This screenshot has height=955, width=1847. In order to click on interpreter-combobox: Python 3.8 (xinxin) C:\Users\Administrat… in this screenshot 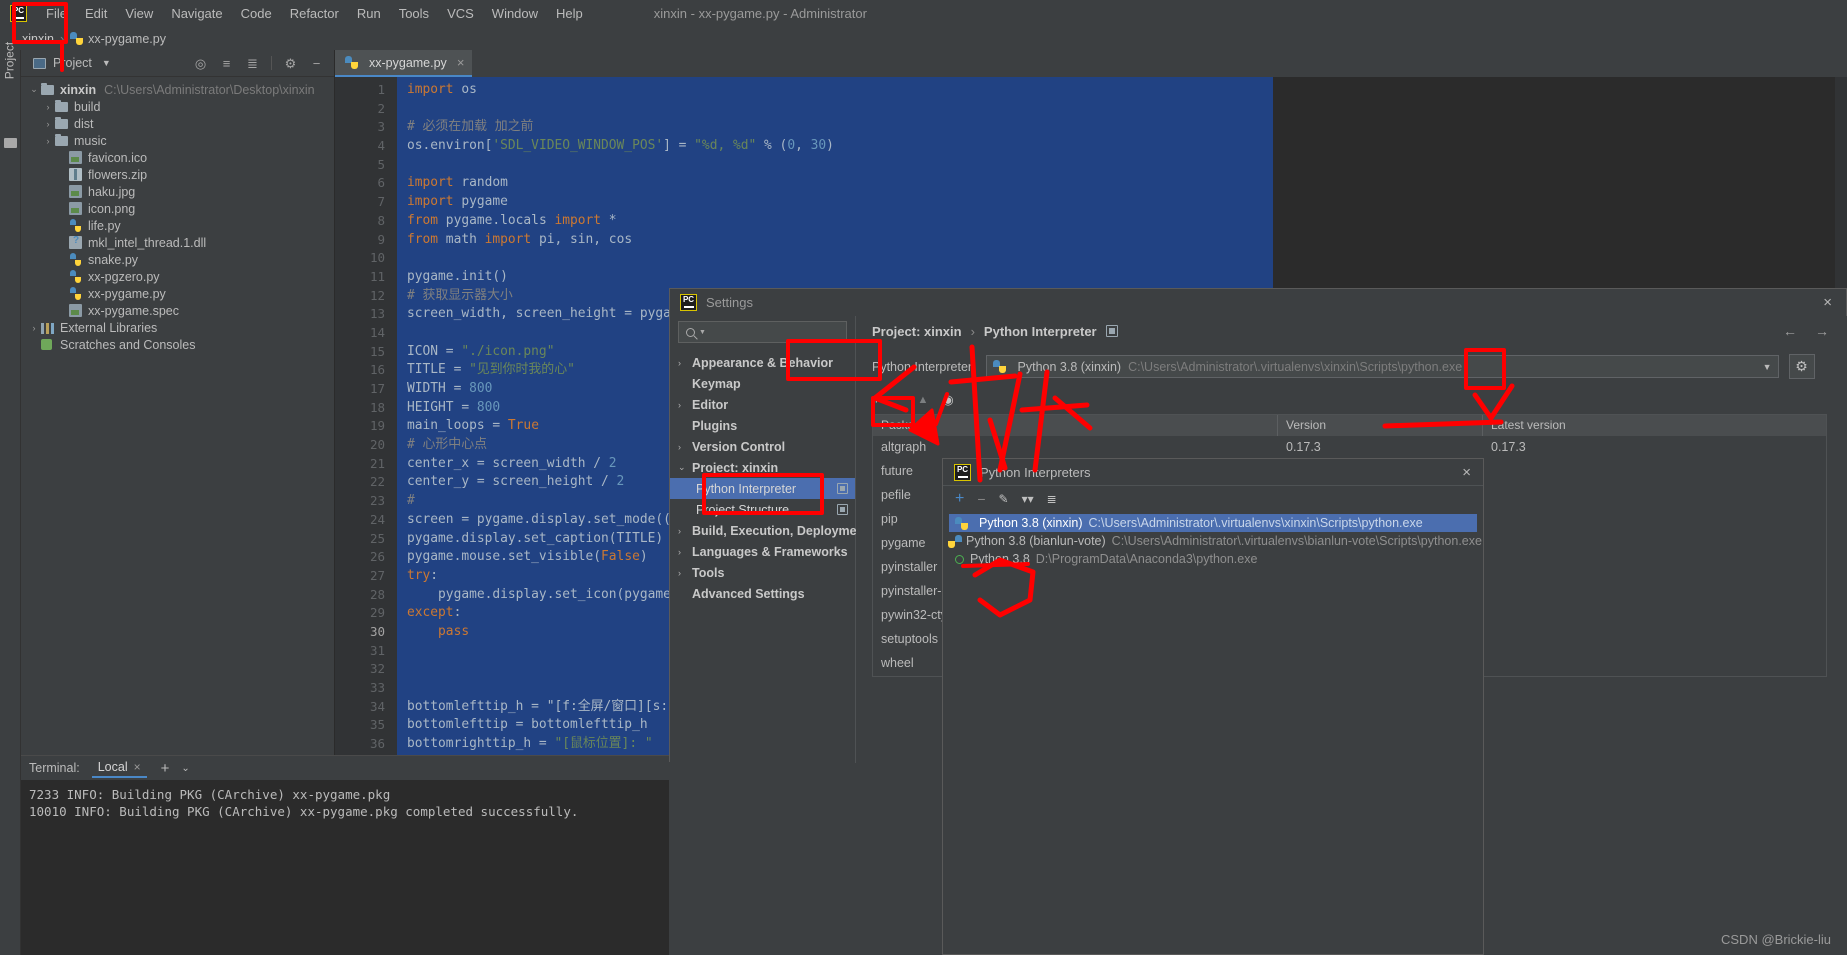, I will do `click(1382, 366)`.